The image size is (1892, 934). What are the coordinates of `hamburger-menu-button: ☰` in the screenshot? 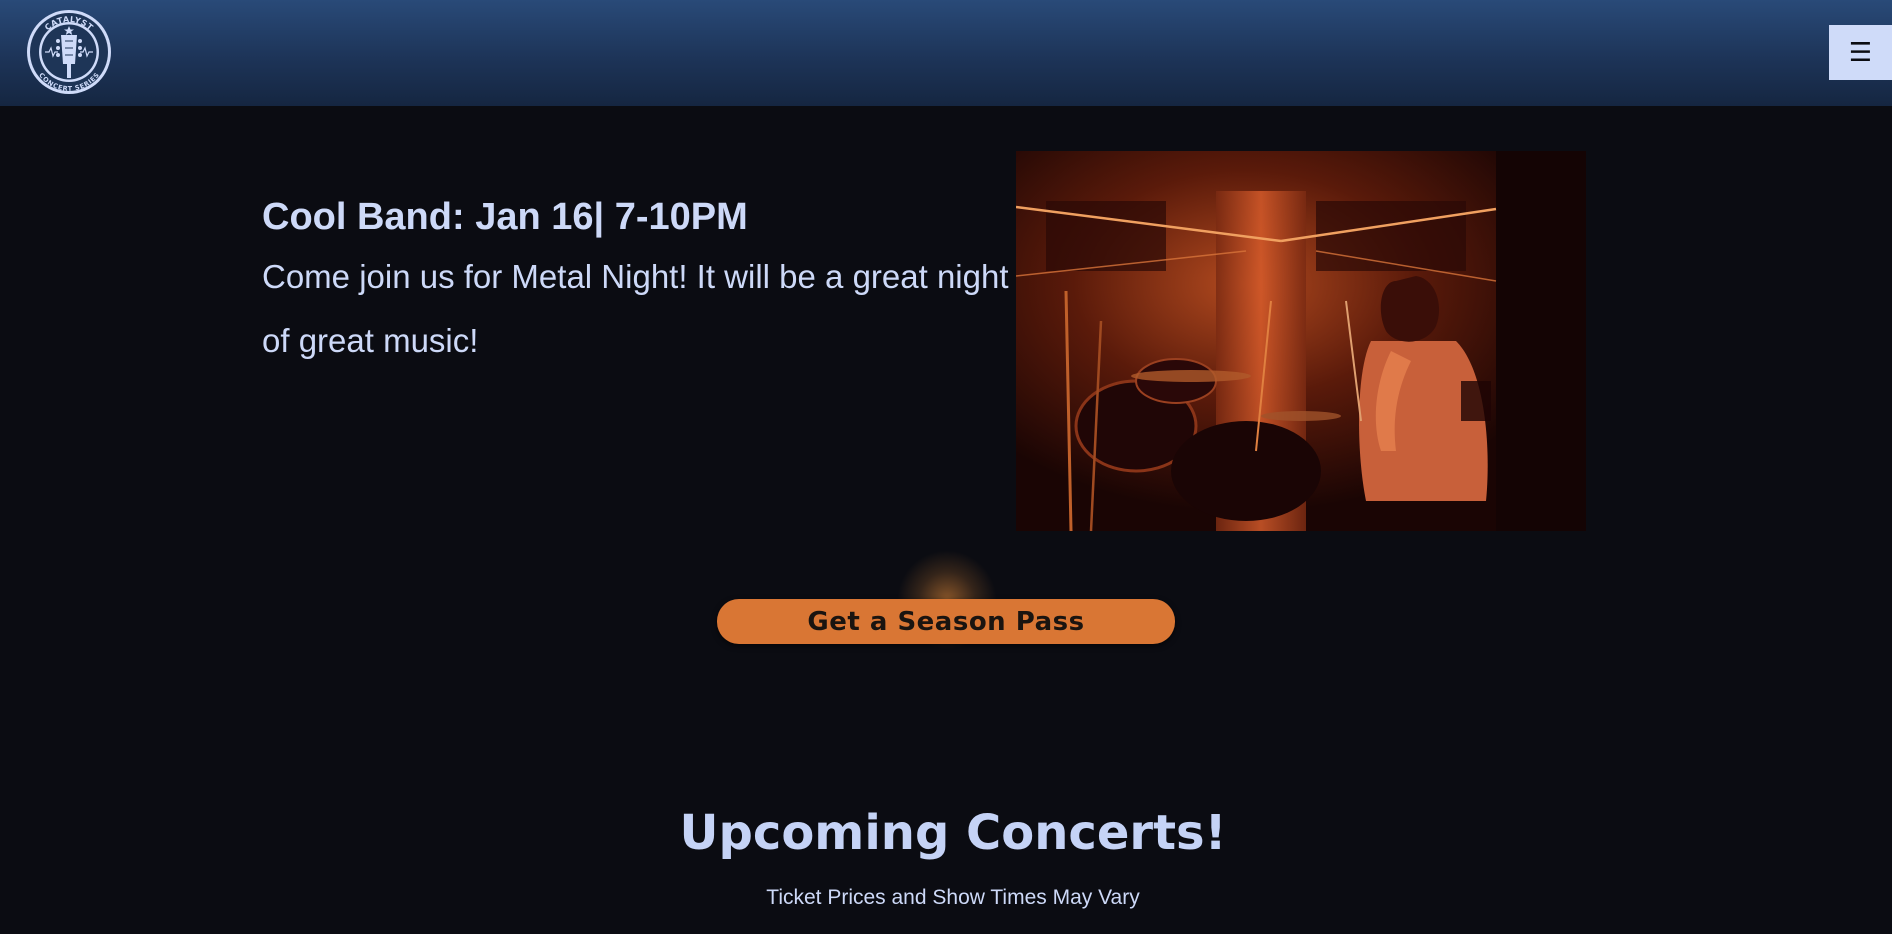 It's located at (1860, 52).